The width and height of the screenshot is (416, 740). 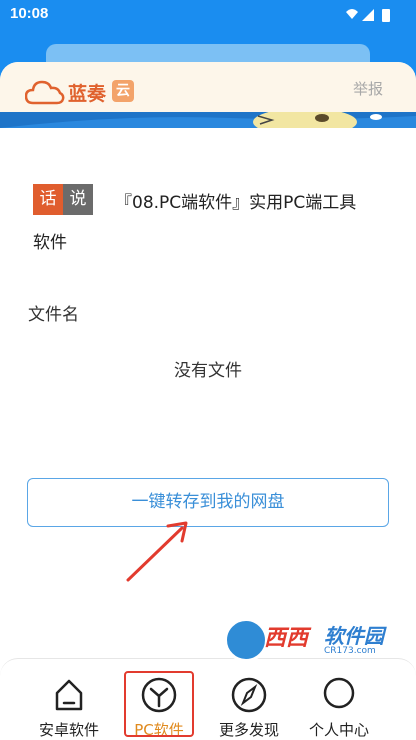 I want to click on file-name-header: 文件名, so click(x=53, y=315).